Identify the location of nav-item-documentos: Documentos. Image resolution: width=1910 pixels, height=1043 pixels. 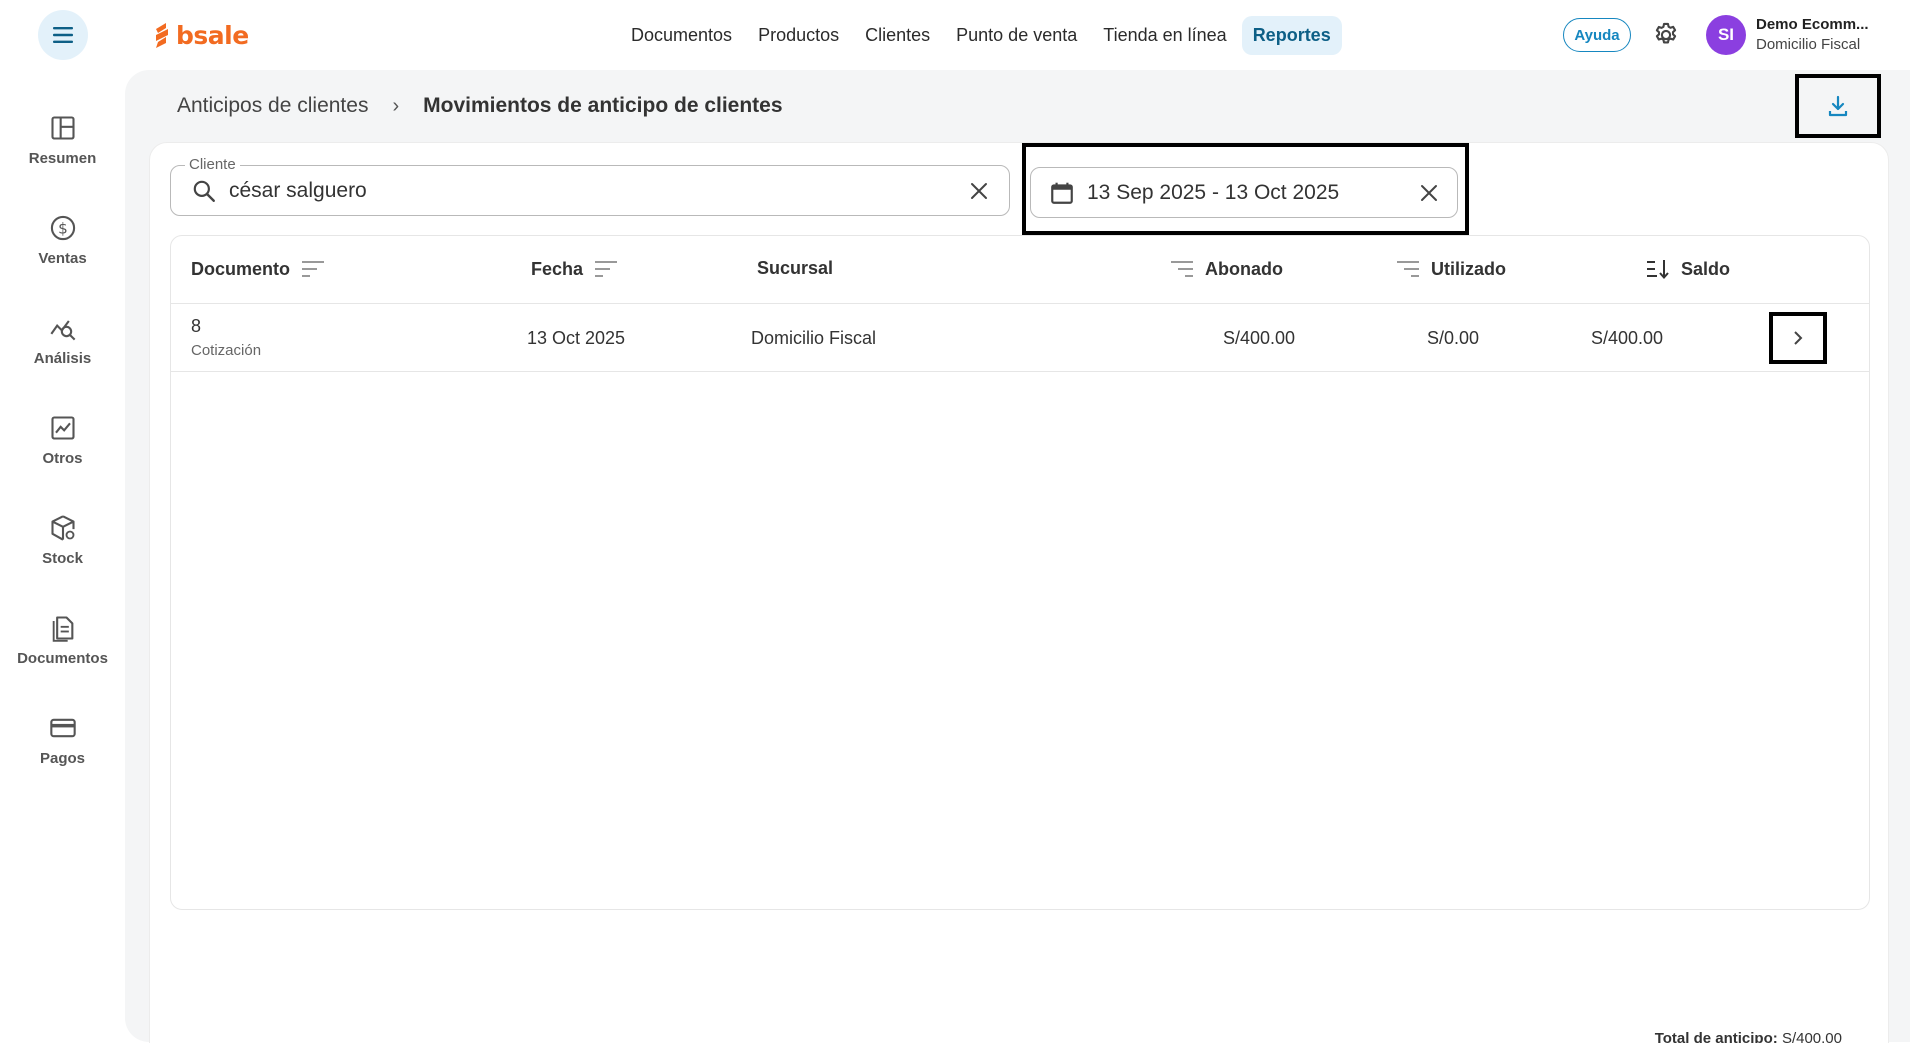
(681, 35).